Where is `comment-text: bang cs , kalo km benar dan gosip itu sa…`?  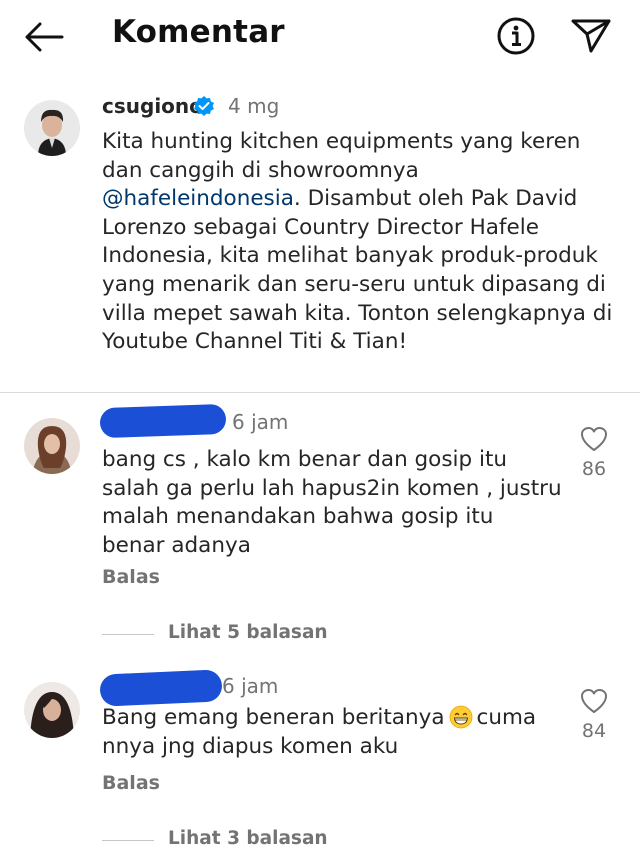 comment-text: bang cs , kalo km benar dan gosip itu sa… is located at coordinates (332, 502).